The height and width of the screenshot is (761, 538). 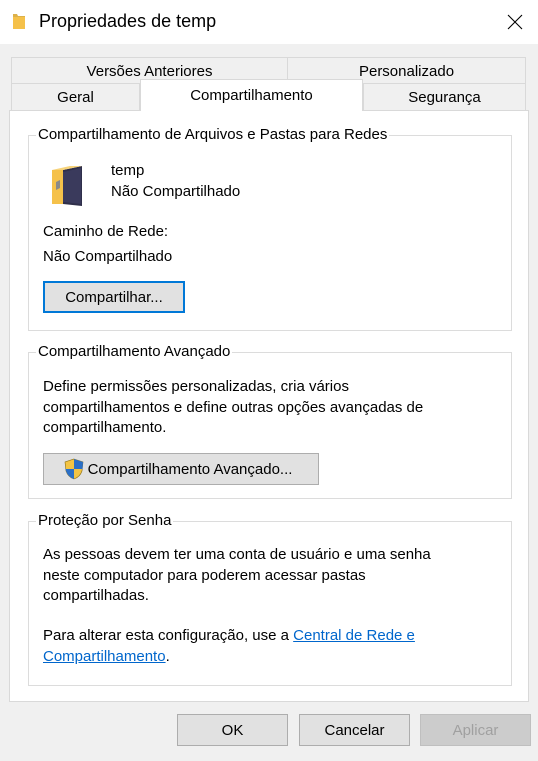 I want to click on tab-label: Geral, so click(x=75, y=97).